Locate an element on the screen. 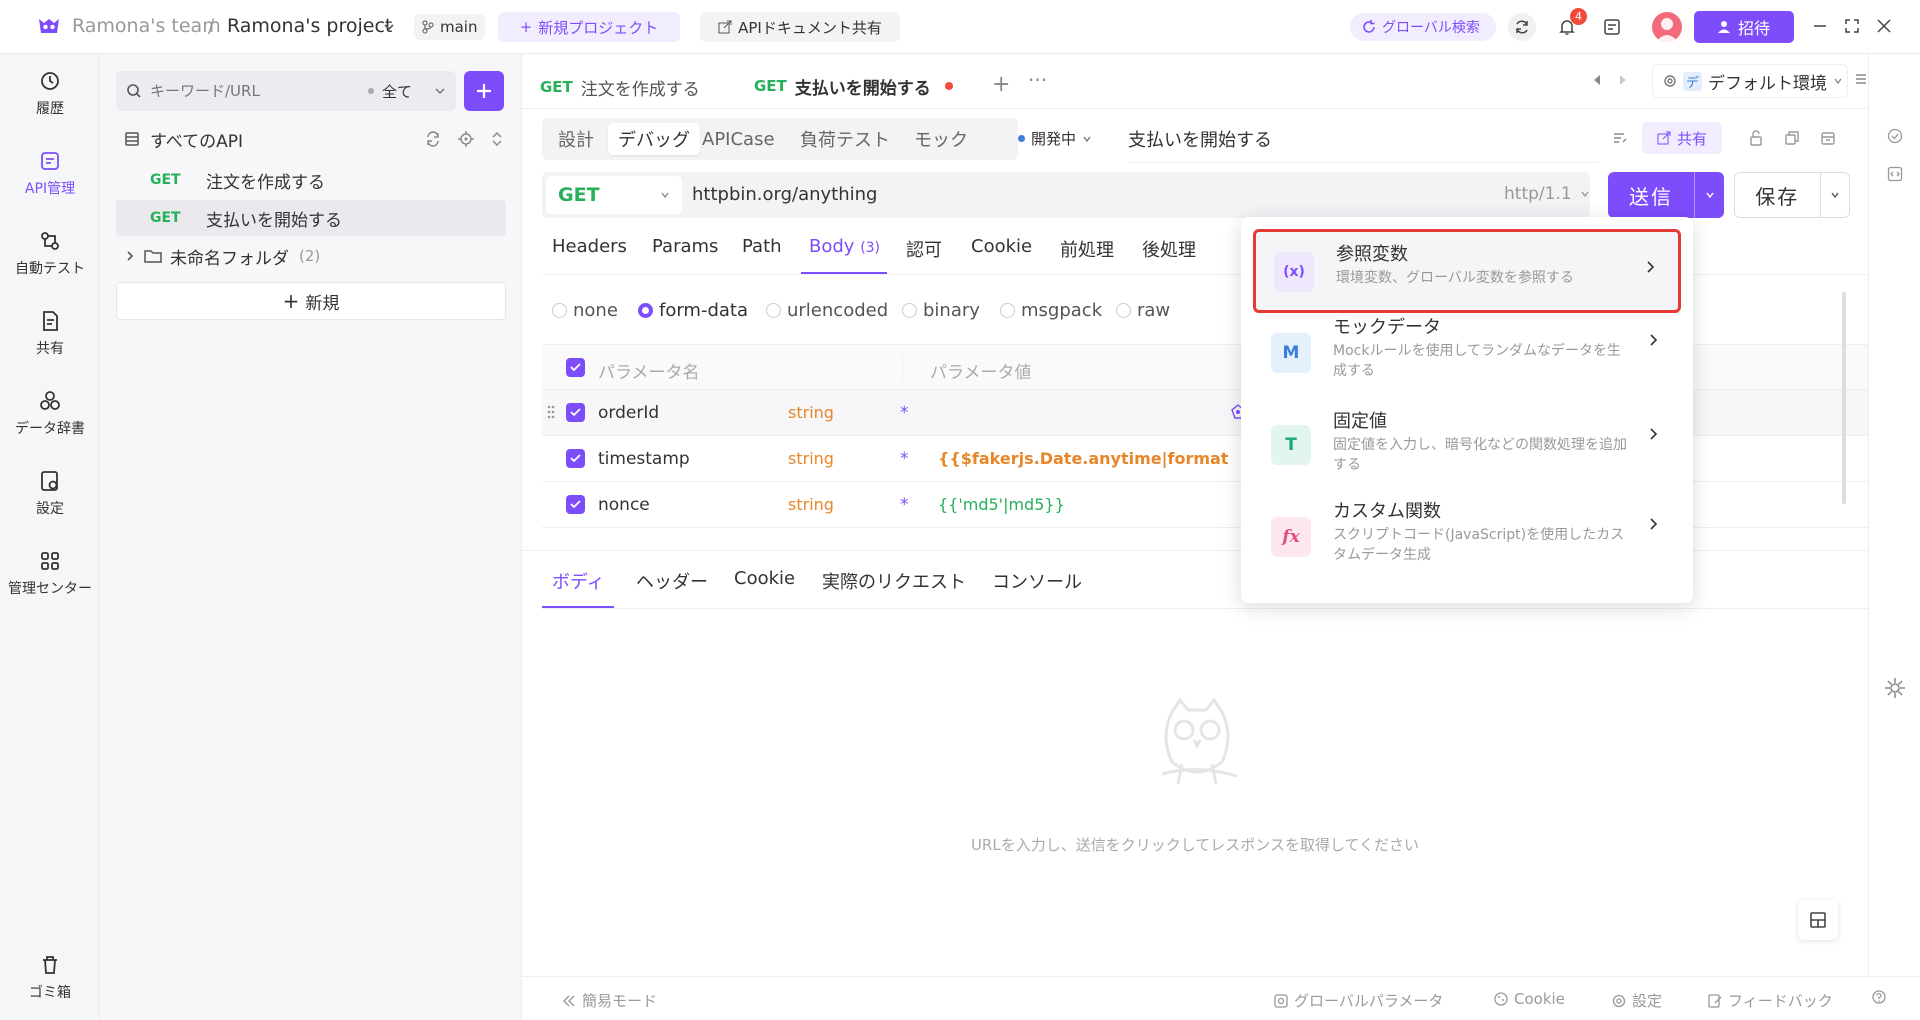  api-item-start-payment: GET 支払いを開始する is located at coordinates (311, 218).